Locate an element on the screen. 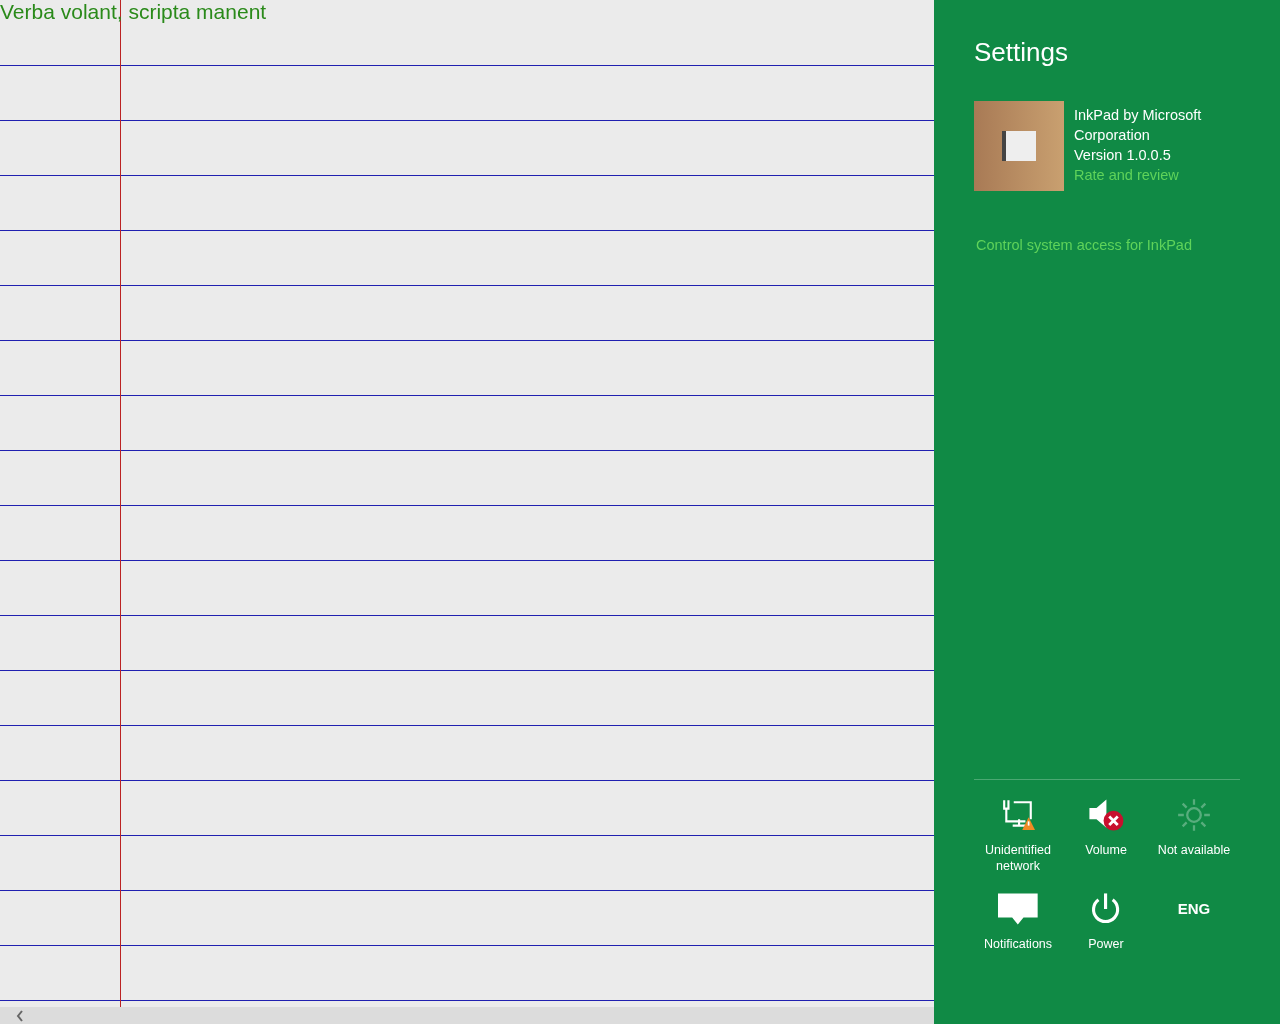  notifications-tile: Notifications is located at coordinates (1018, 932).